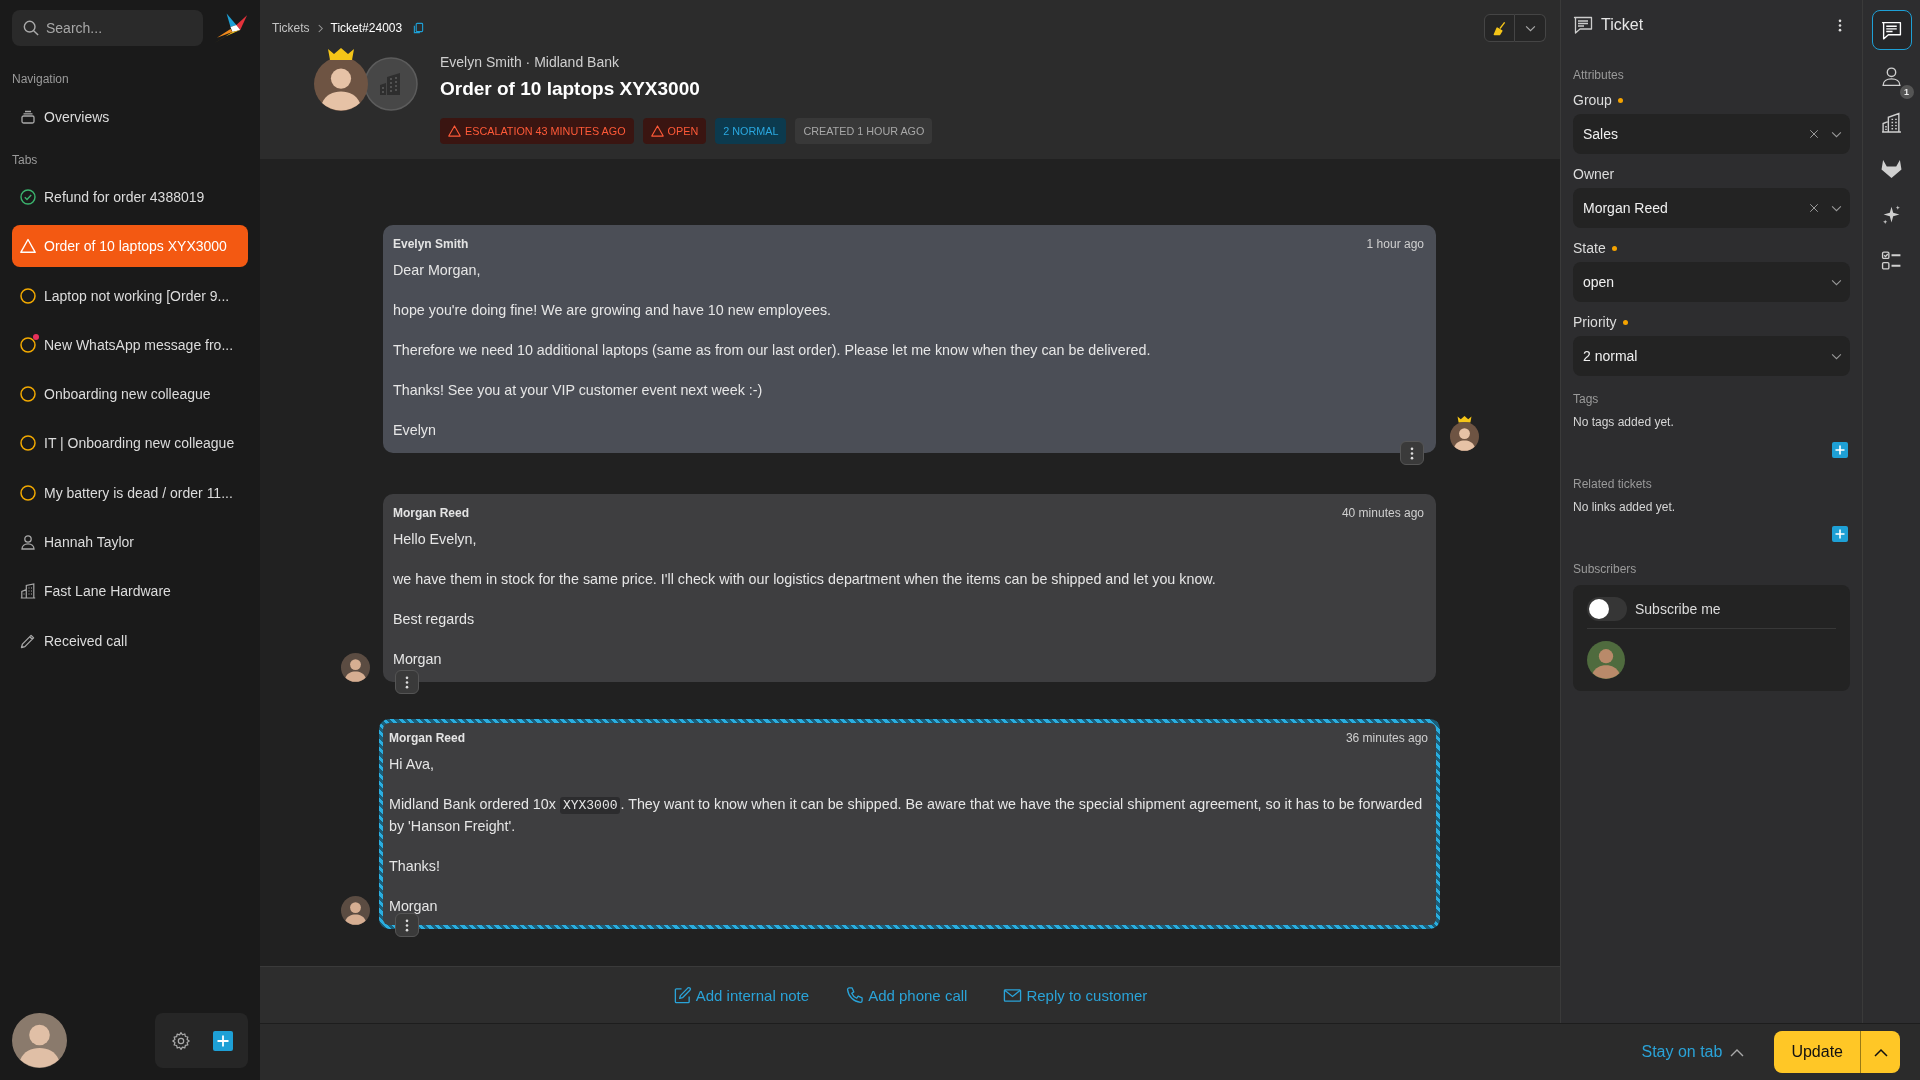 The width and height of the screenshot is (1920, 1080). What do you see at coordinates (1891, 260) in the screenshot?
I see `checklist-icon` at bounding box center [1891, 260].